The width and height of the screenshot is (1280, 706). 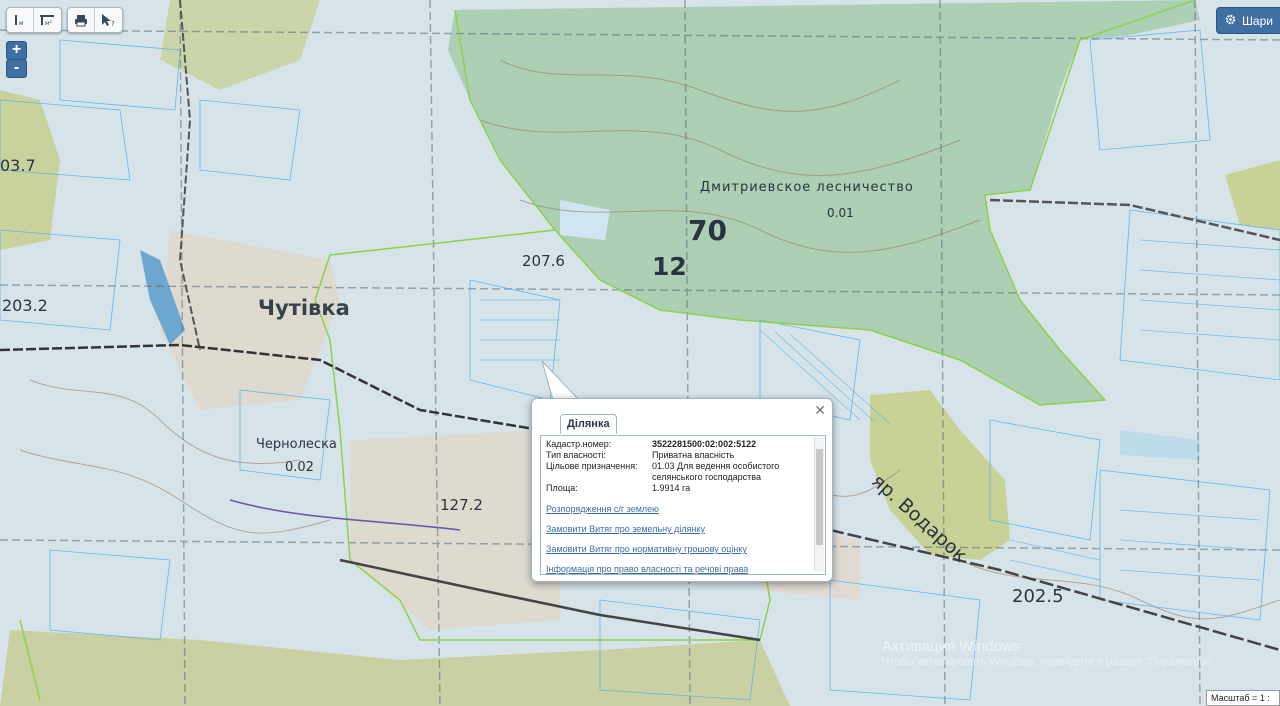 I want to click on map-label-number: 12, so click(x=669, y=266).